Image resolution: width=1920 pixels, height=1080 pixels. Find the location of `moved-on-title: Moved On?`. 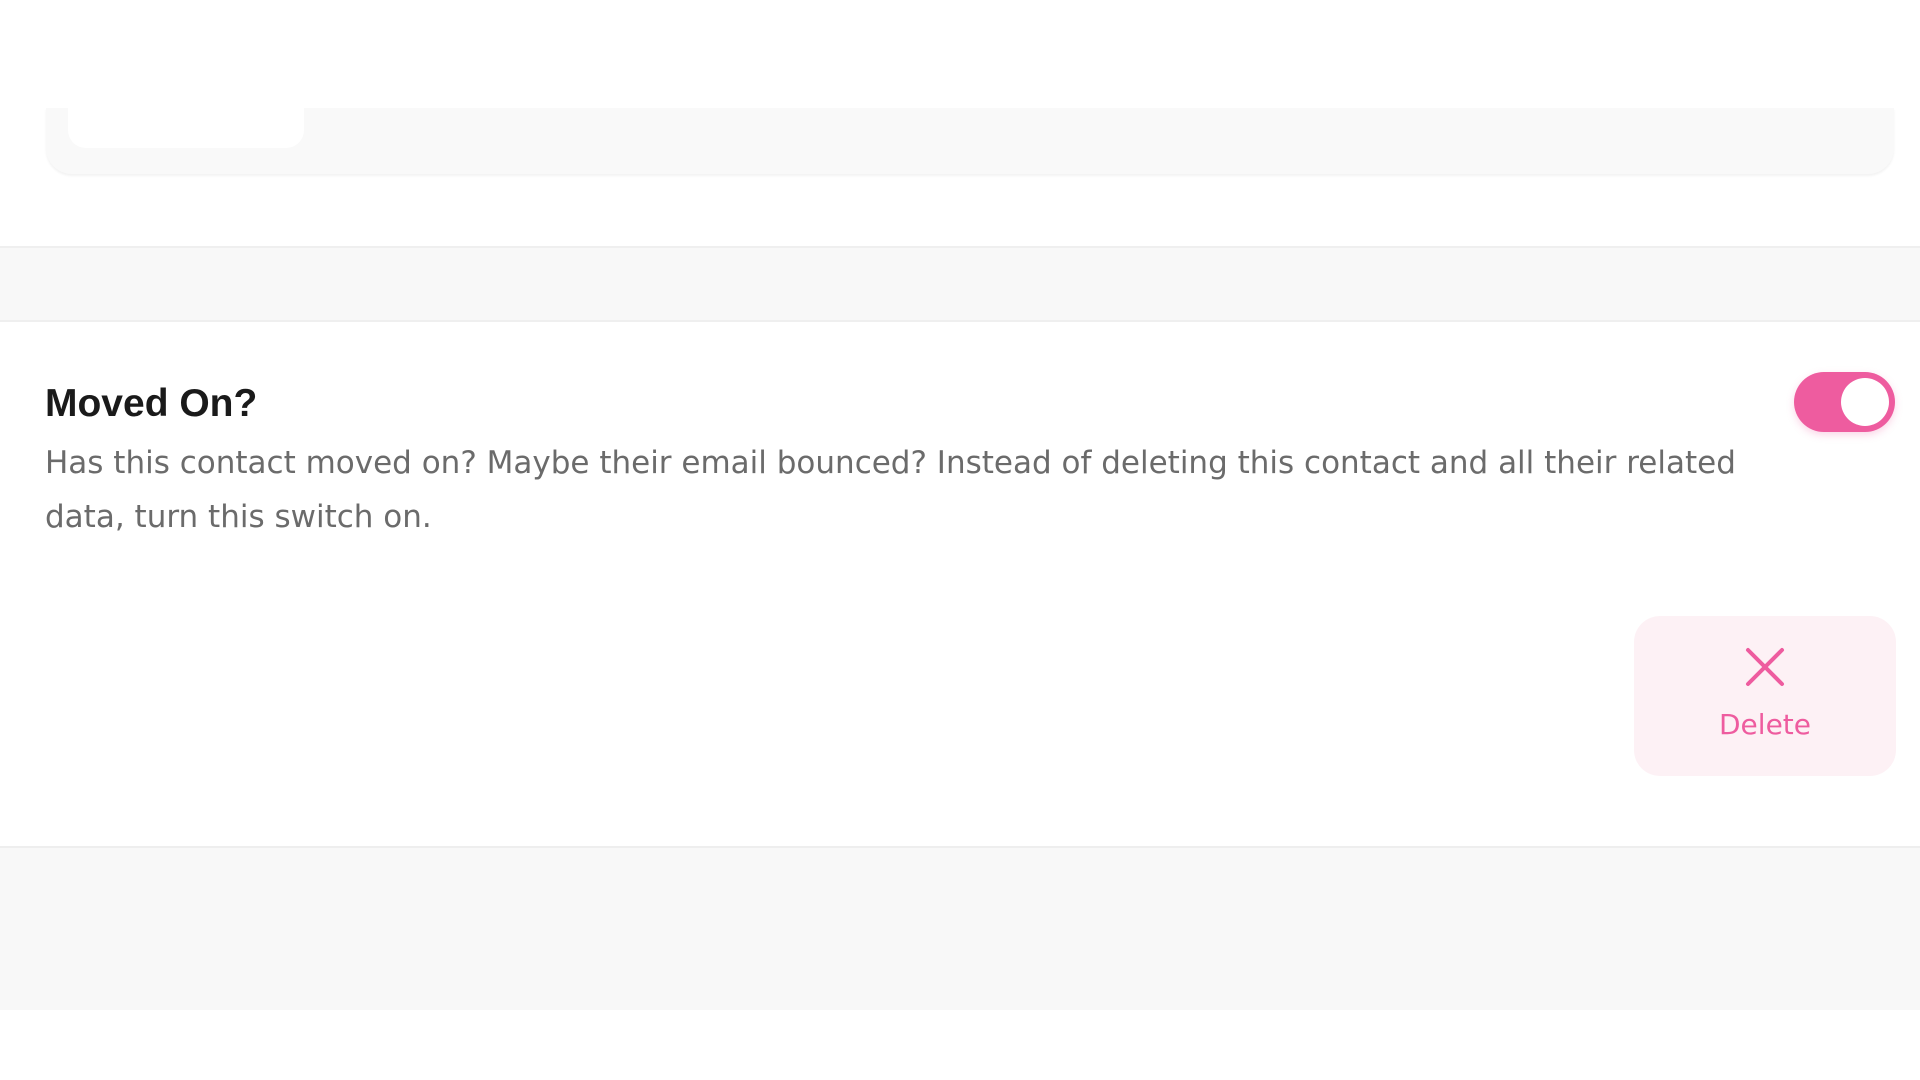

moved-on-title: Moved On? is located at coordinates (151, 403).